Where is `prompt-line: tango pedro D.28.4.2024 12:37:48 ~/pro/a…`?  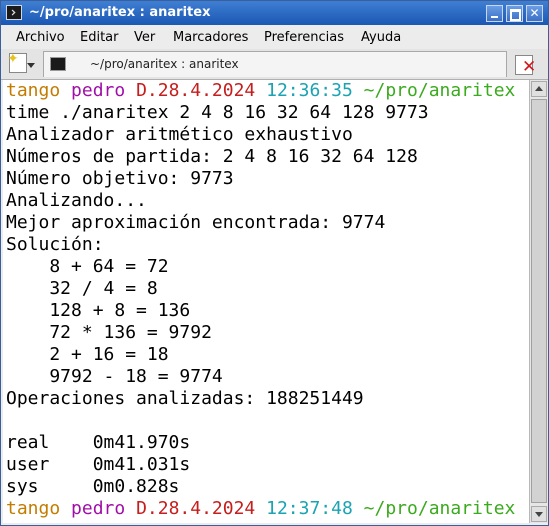 prompt-line: tango pedro D.28.4.2024 12:37:48 ~/pro/a… is located at coordinates (261, 508).